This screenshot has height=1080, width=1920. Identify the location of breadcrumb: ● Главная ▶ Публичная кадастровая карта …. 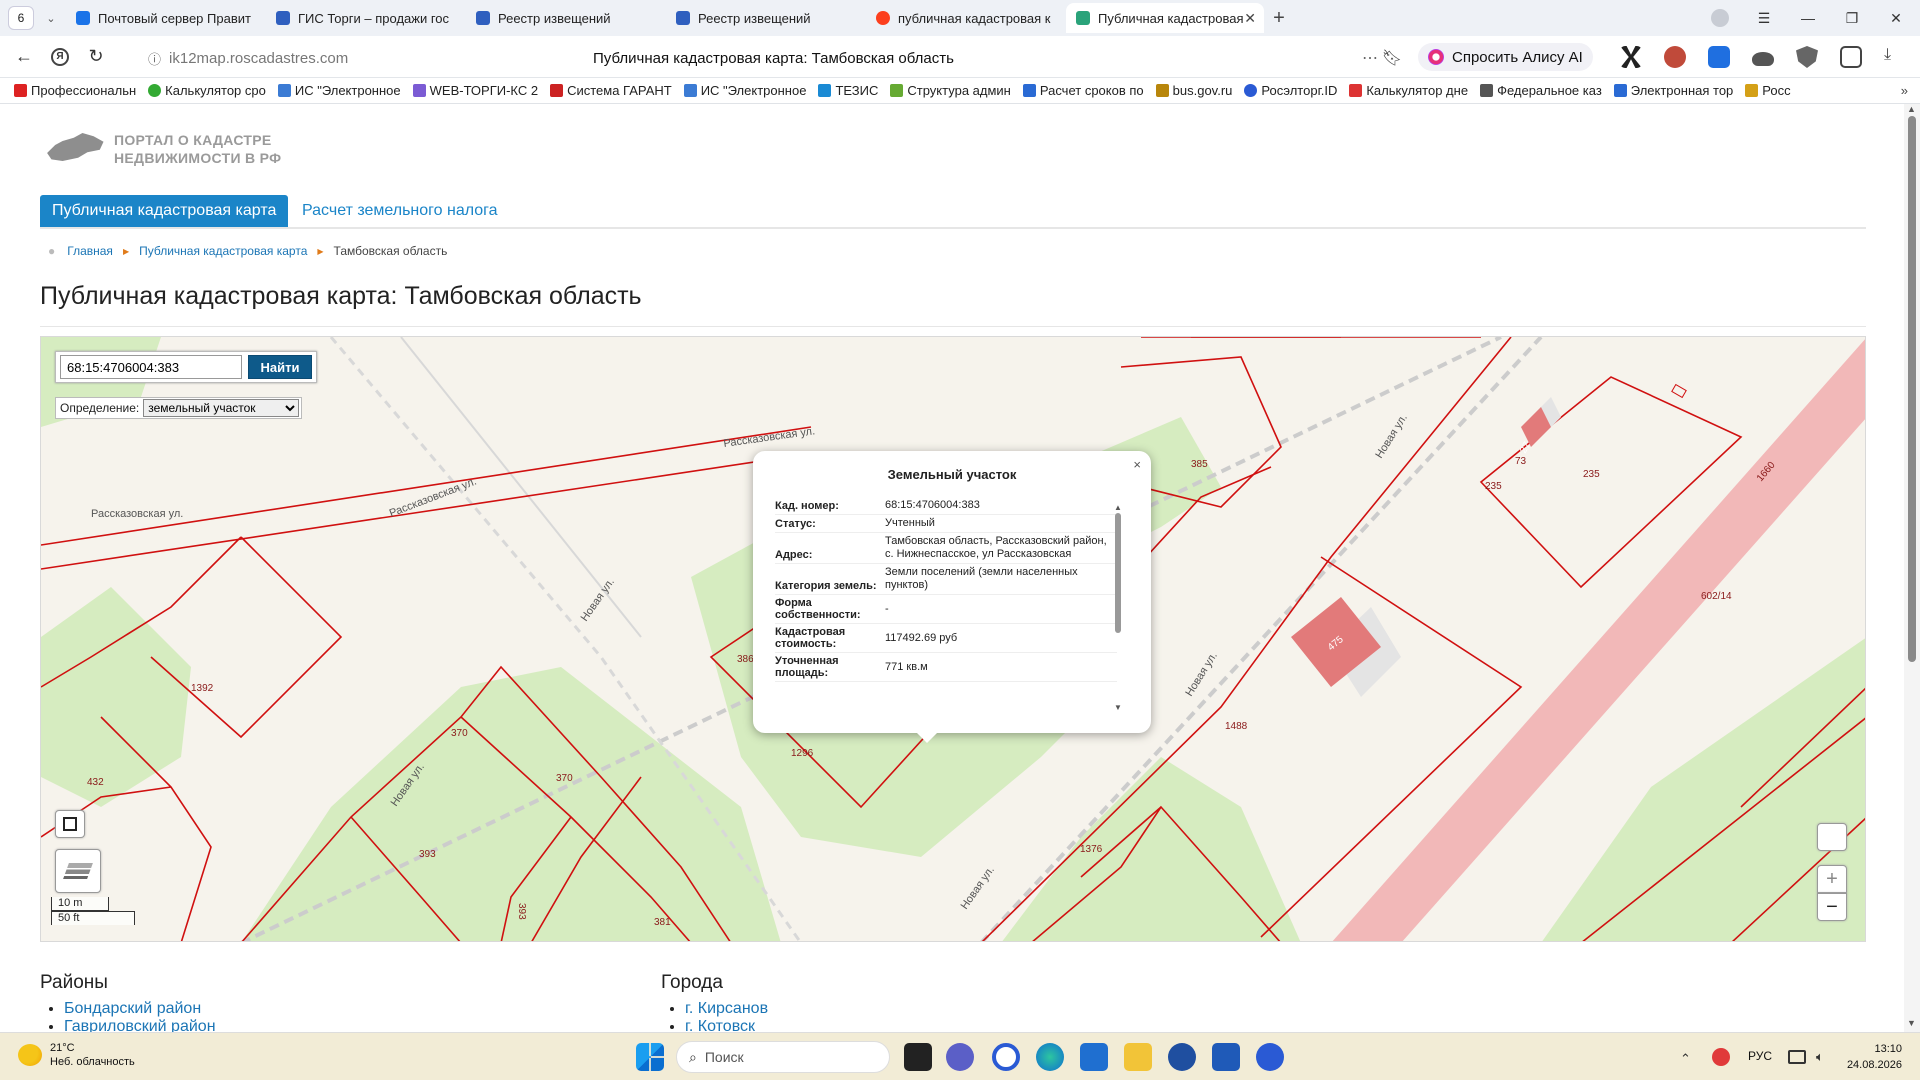
(247, 251).